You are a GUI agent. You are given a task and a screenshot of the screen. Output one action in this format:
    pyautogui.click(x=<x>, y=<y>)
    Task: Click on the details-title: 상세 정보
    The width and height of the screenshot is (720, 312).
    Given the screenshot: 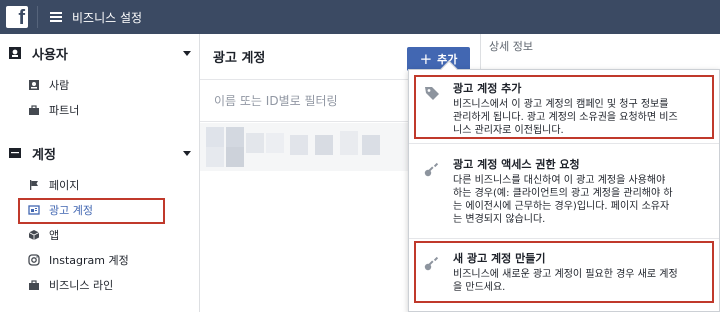 What is the action you would take?
    pyautogui.click(x=511, y=46)
    